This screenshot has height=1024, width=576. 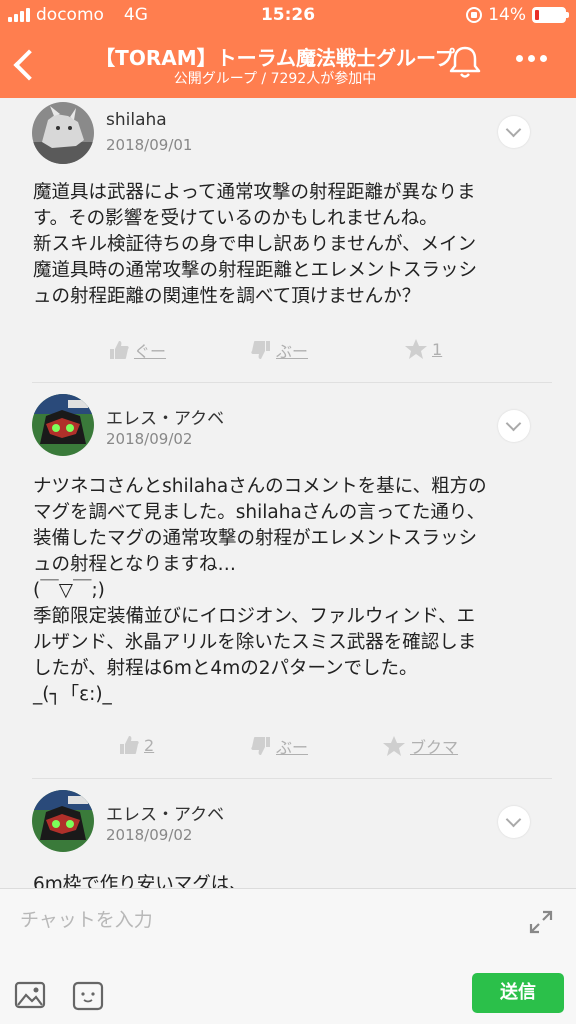 What do you see at coordinates (149, 145) in the screenshot?
I see `post-date: 2018/09/01` at bounding box center [149, 145].